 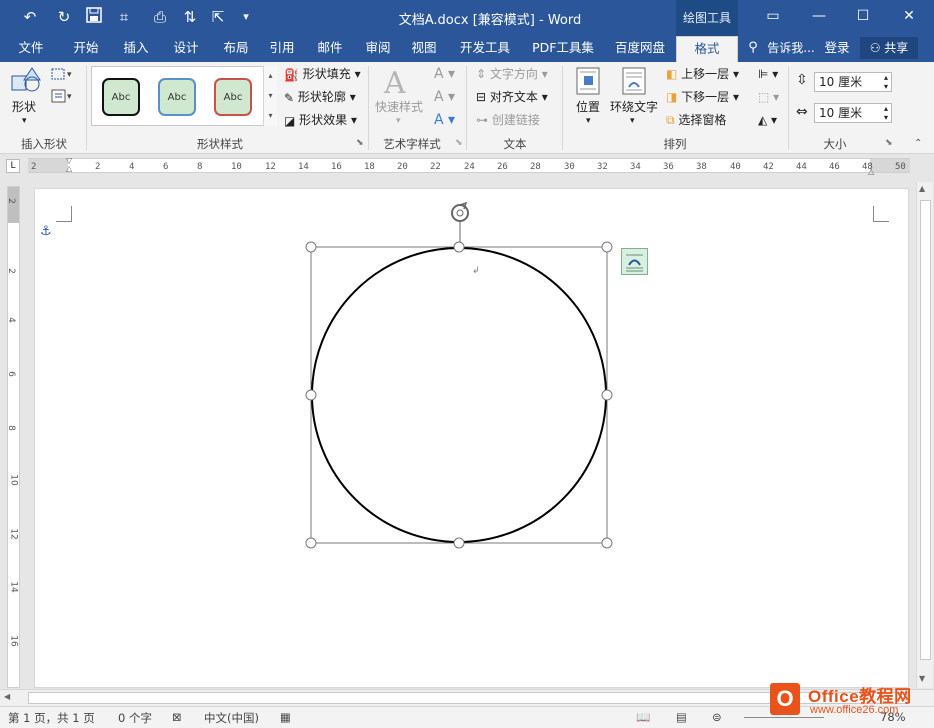 I want to click on wrap-dropdown-icon: ▾, so click(x=632, y=121).